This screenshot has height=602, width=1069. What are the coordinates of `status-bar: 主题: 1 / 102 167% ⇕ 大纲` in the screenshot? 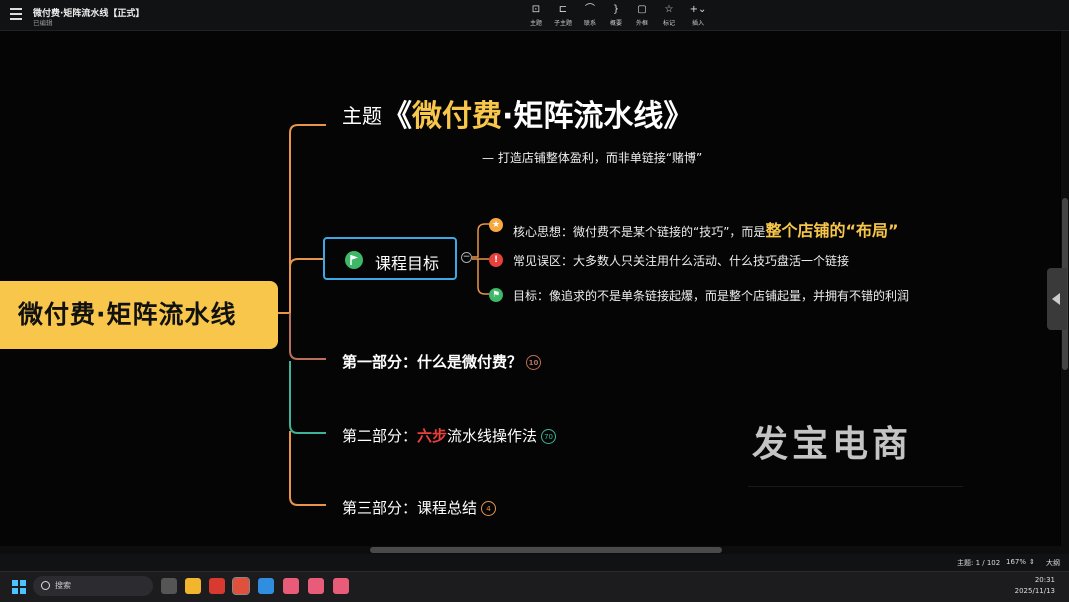 It's located at (534, 562).